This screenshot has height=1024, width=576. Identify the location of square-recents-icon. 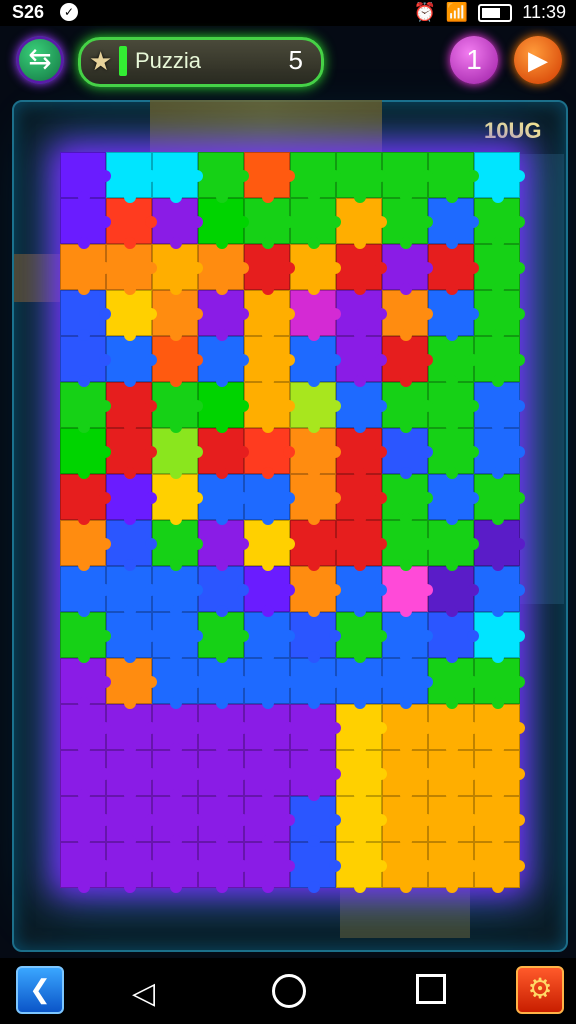
(431, 989).